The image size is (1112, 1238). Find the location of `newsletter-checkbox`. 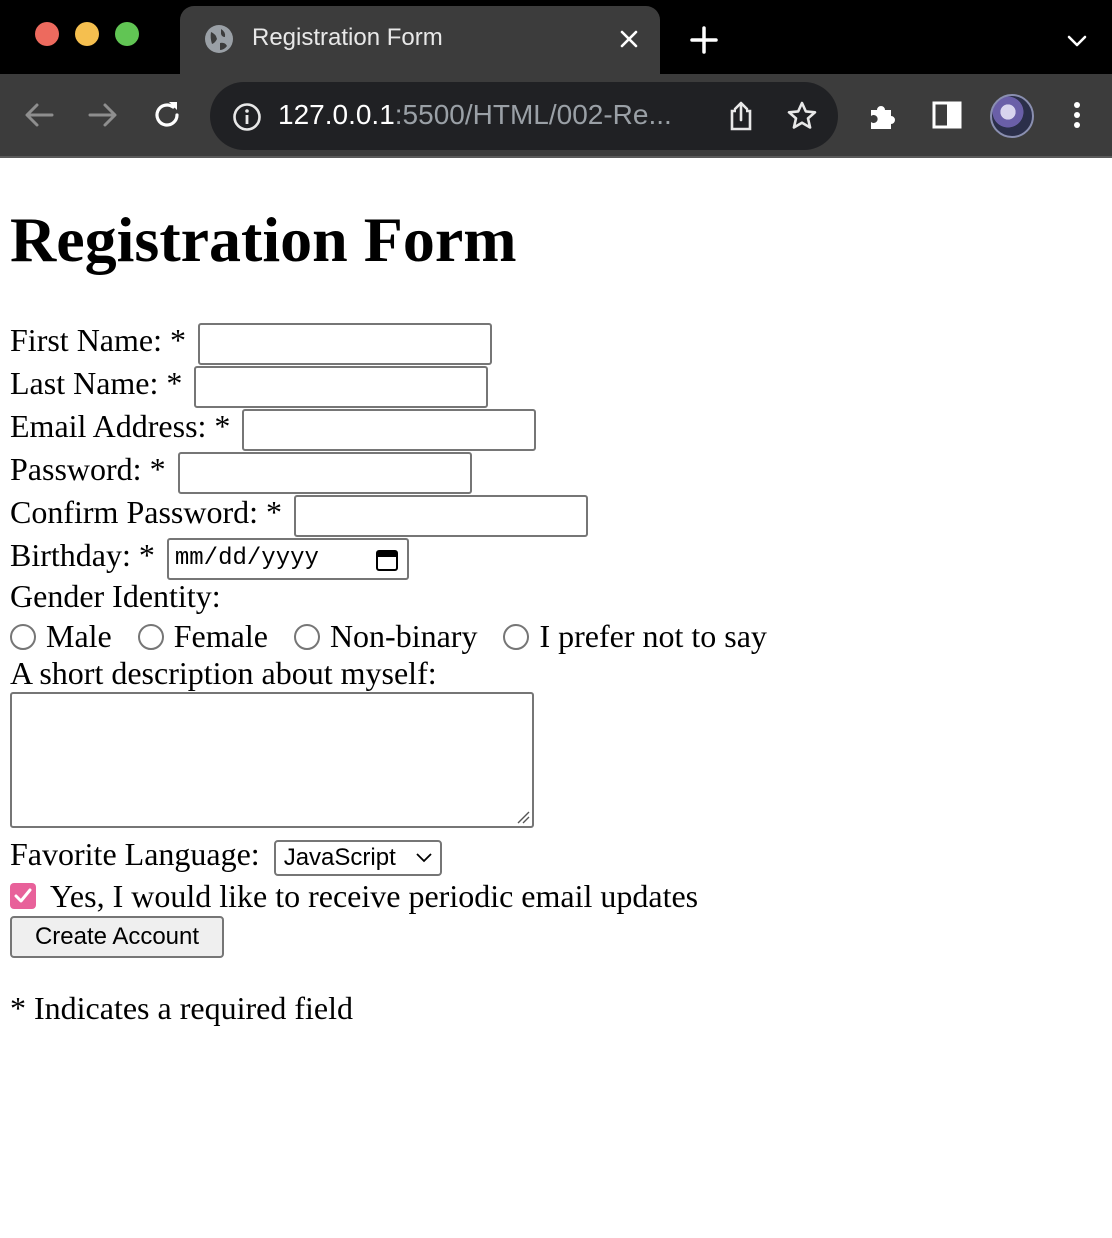

newsletter-checkbox is located at coordinates (23, 895).